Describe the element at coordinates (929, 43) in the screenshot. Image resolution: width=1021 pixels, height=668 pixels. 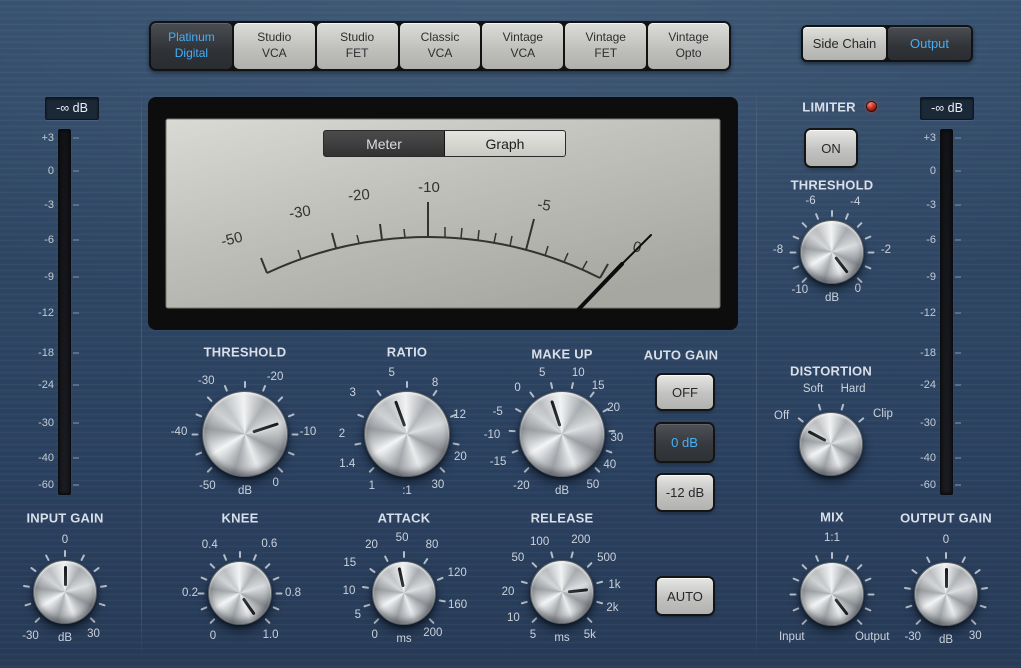
I see `output-button: Output` at that location.